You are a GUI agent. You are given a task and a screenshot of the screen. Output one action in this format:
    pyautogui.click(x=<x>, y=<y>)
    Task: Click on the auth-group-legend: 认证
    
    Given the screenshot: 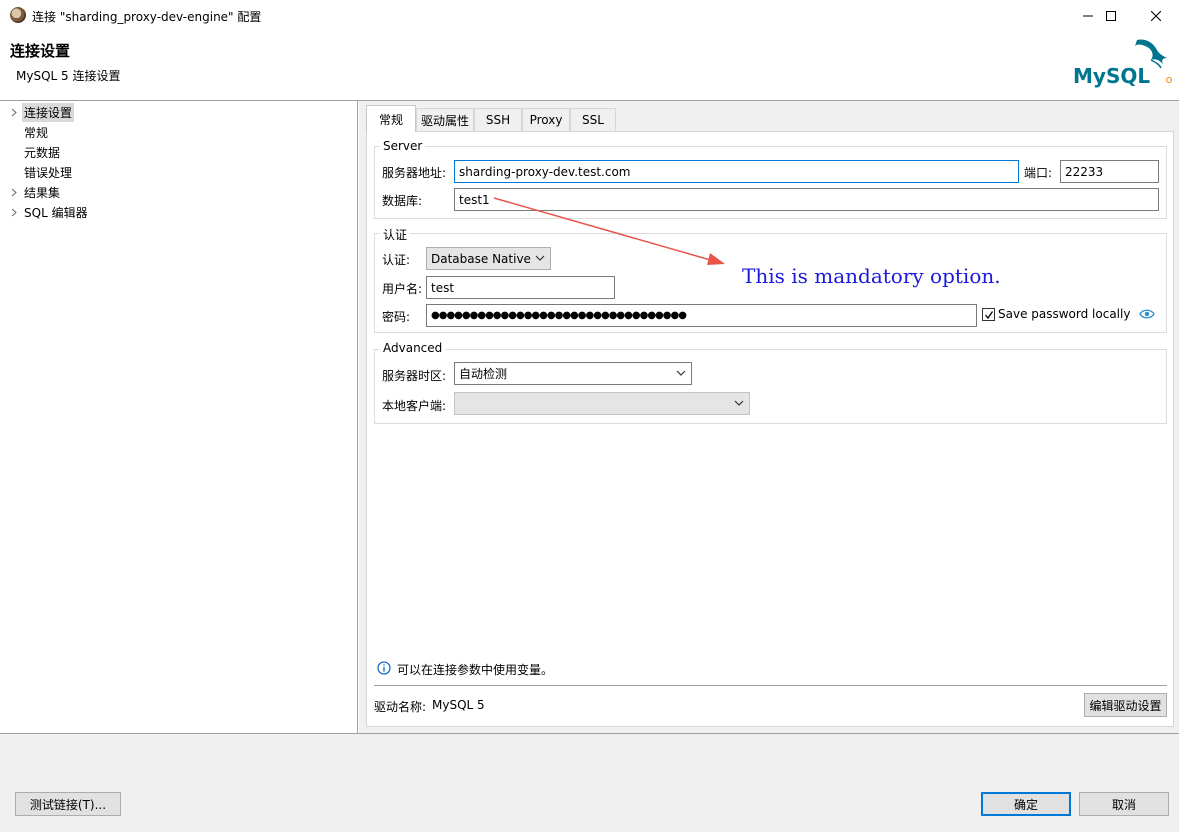 What is the action you would take?
    pyautogui.click(x=395, y=234)
    